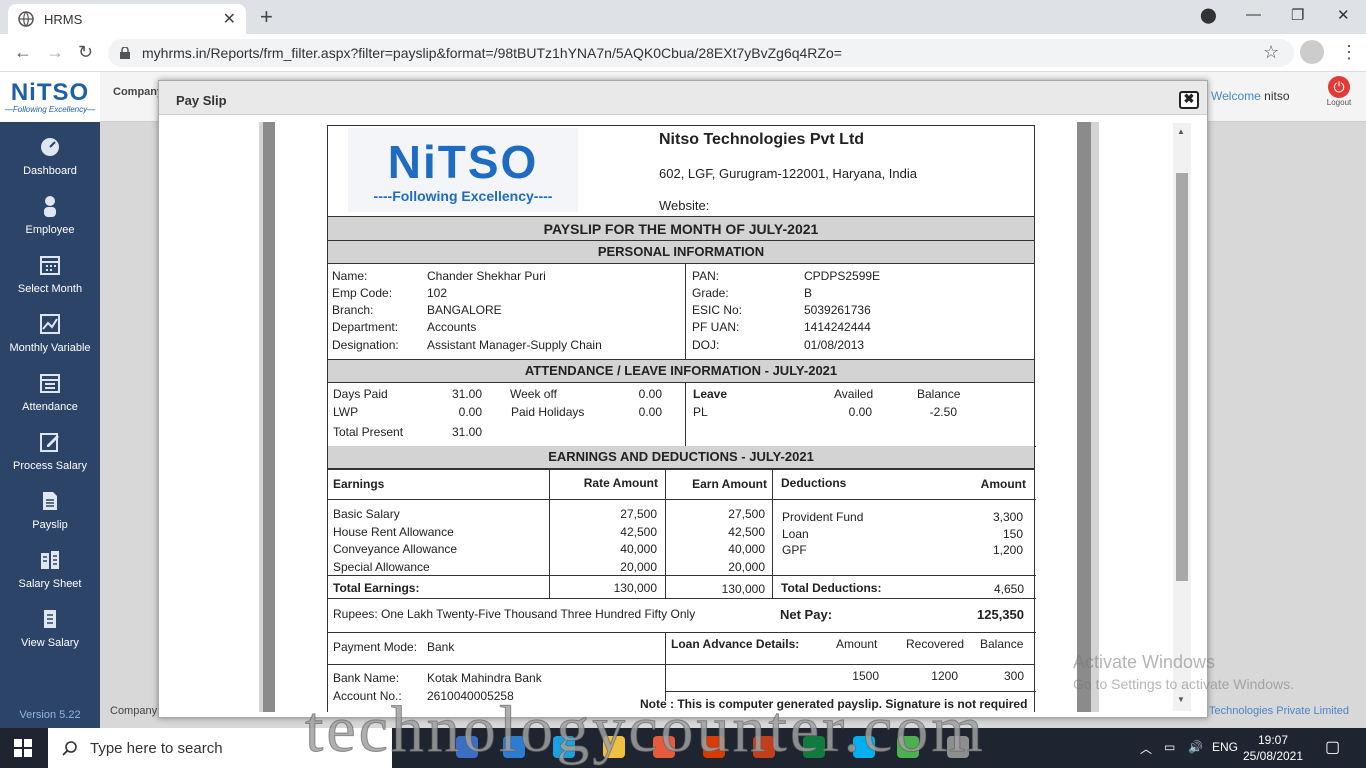 The height and width of the screenshot is (768, 1366). Describe the element at coordinates (464, 310) in the screenshot. I see `field-value: BANGALORE` at that location.